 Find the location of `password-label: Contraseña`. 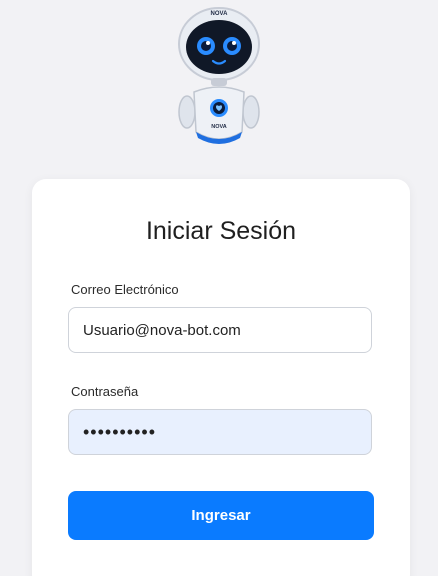

password-label: Contraseña is located at coordinates (105, 391).